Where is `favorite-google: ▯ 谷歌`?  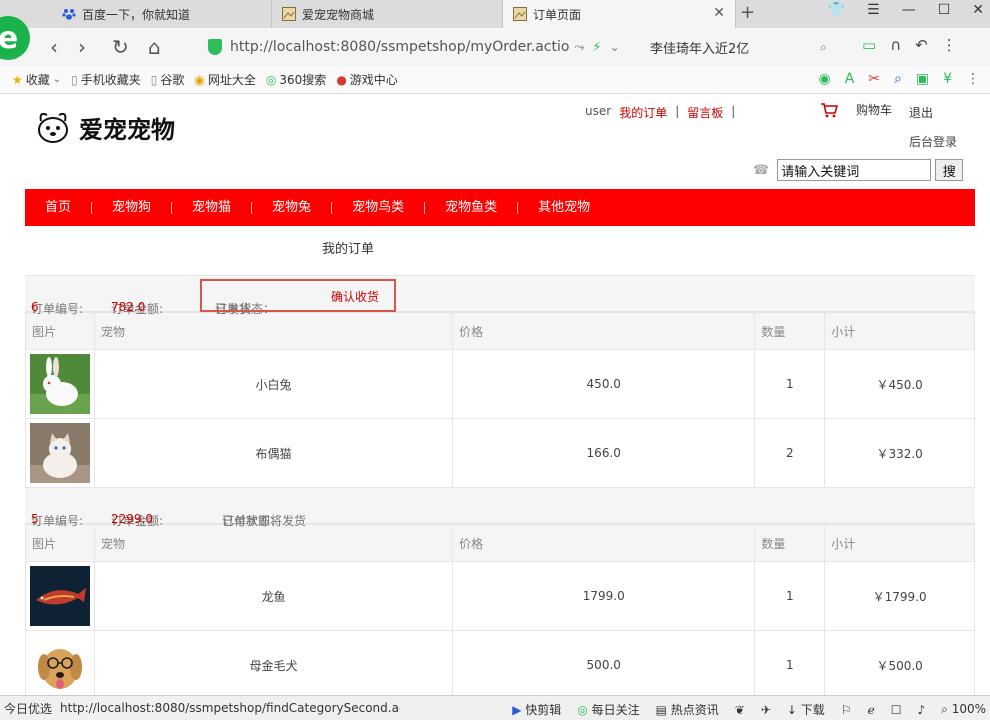 favorite-google: ▯ 谷歌 is located at coordinates (168, 79).